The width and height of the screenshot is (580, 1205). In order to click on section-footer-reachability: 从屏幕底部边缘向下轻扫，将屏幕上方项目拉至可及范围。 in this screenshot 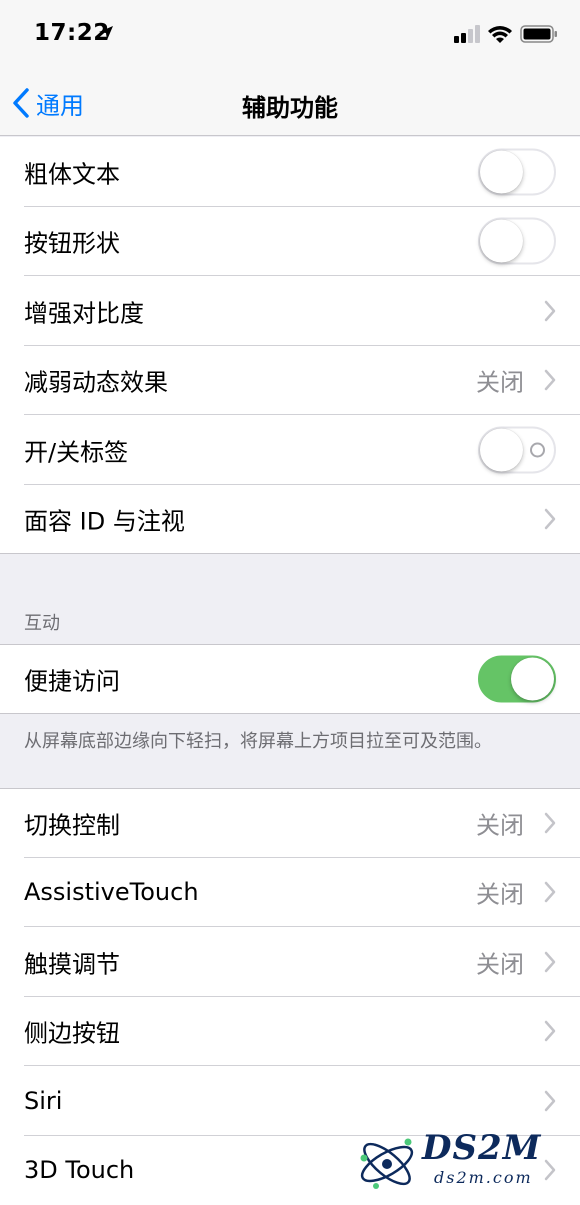, I will do `click(258, 740)`.